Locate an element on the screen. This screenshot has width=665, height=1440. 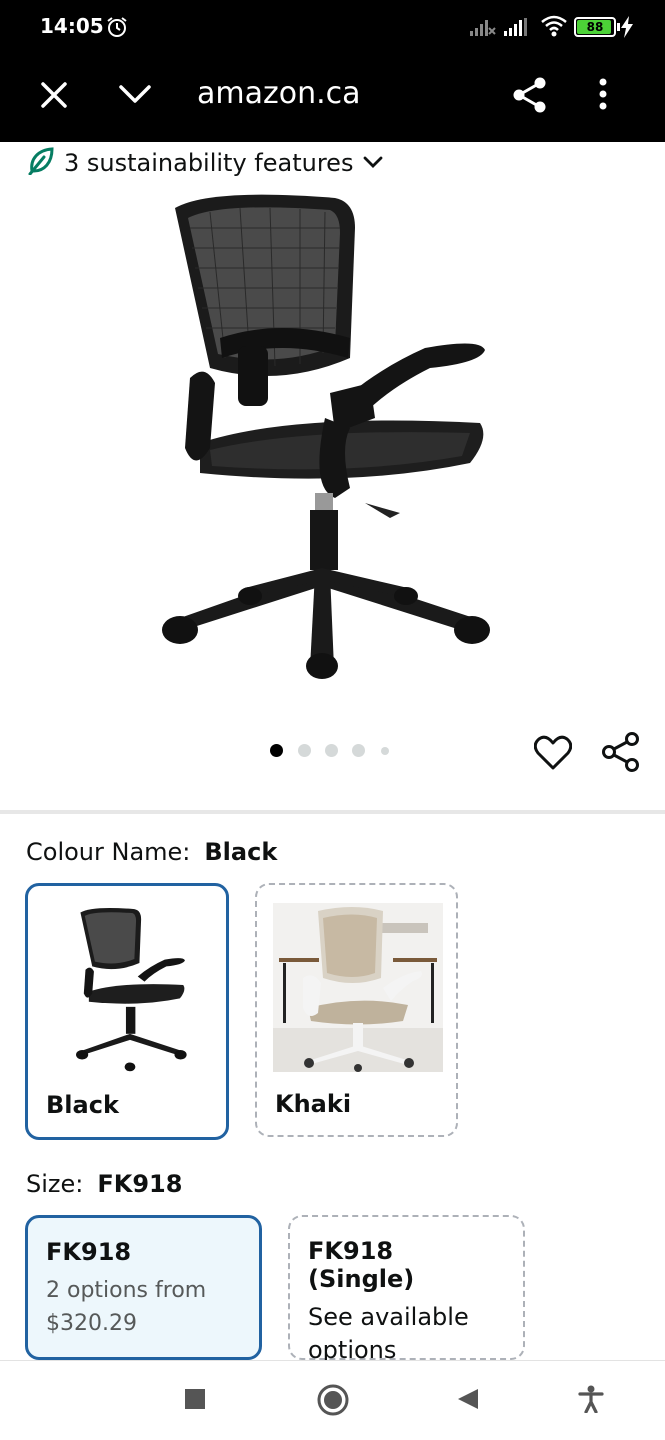
browser-toolbar: amazon.ca is located at coordinates (332, 99).